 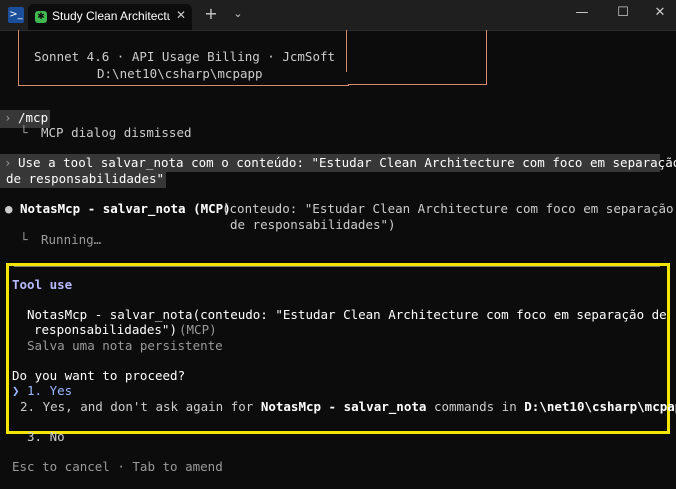 What do you see at coordinates (16, 390) in the screenshot?
I see `selection-cursor-icon: ❯` at bounding box center [16, 390].